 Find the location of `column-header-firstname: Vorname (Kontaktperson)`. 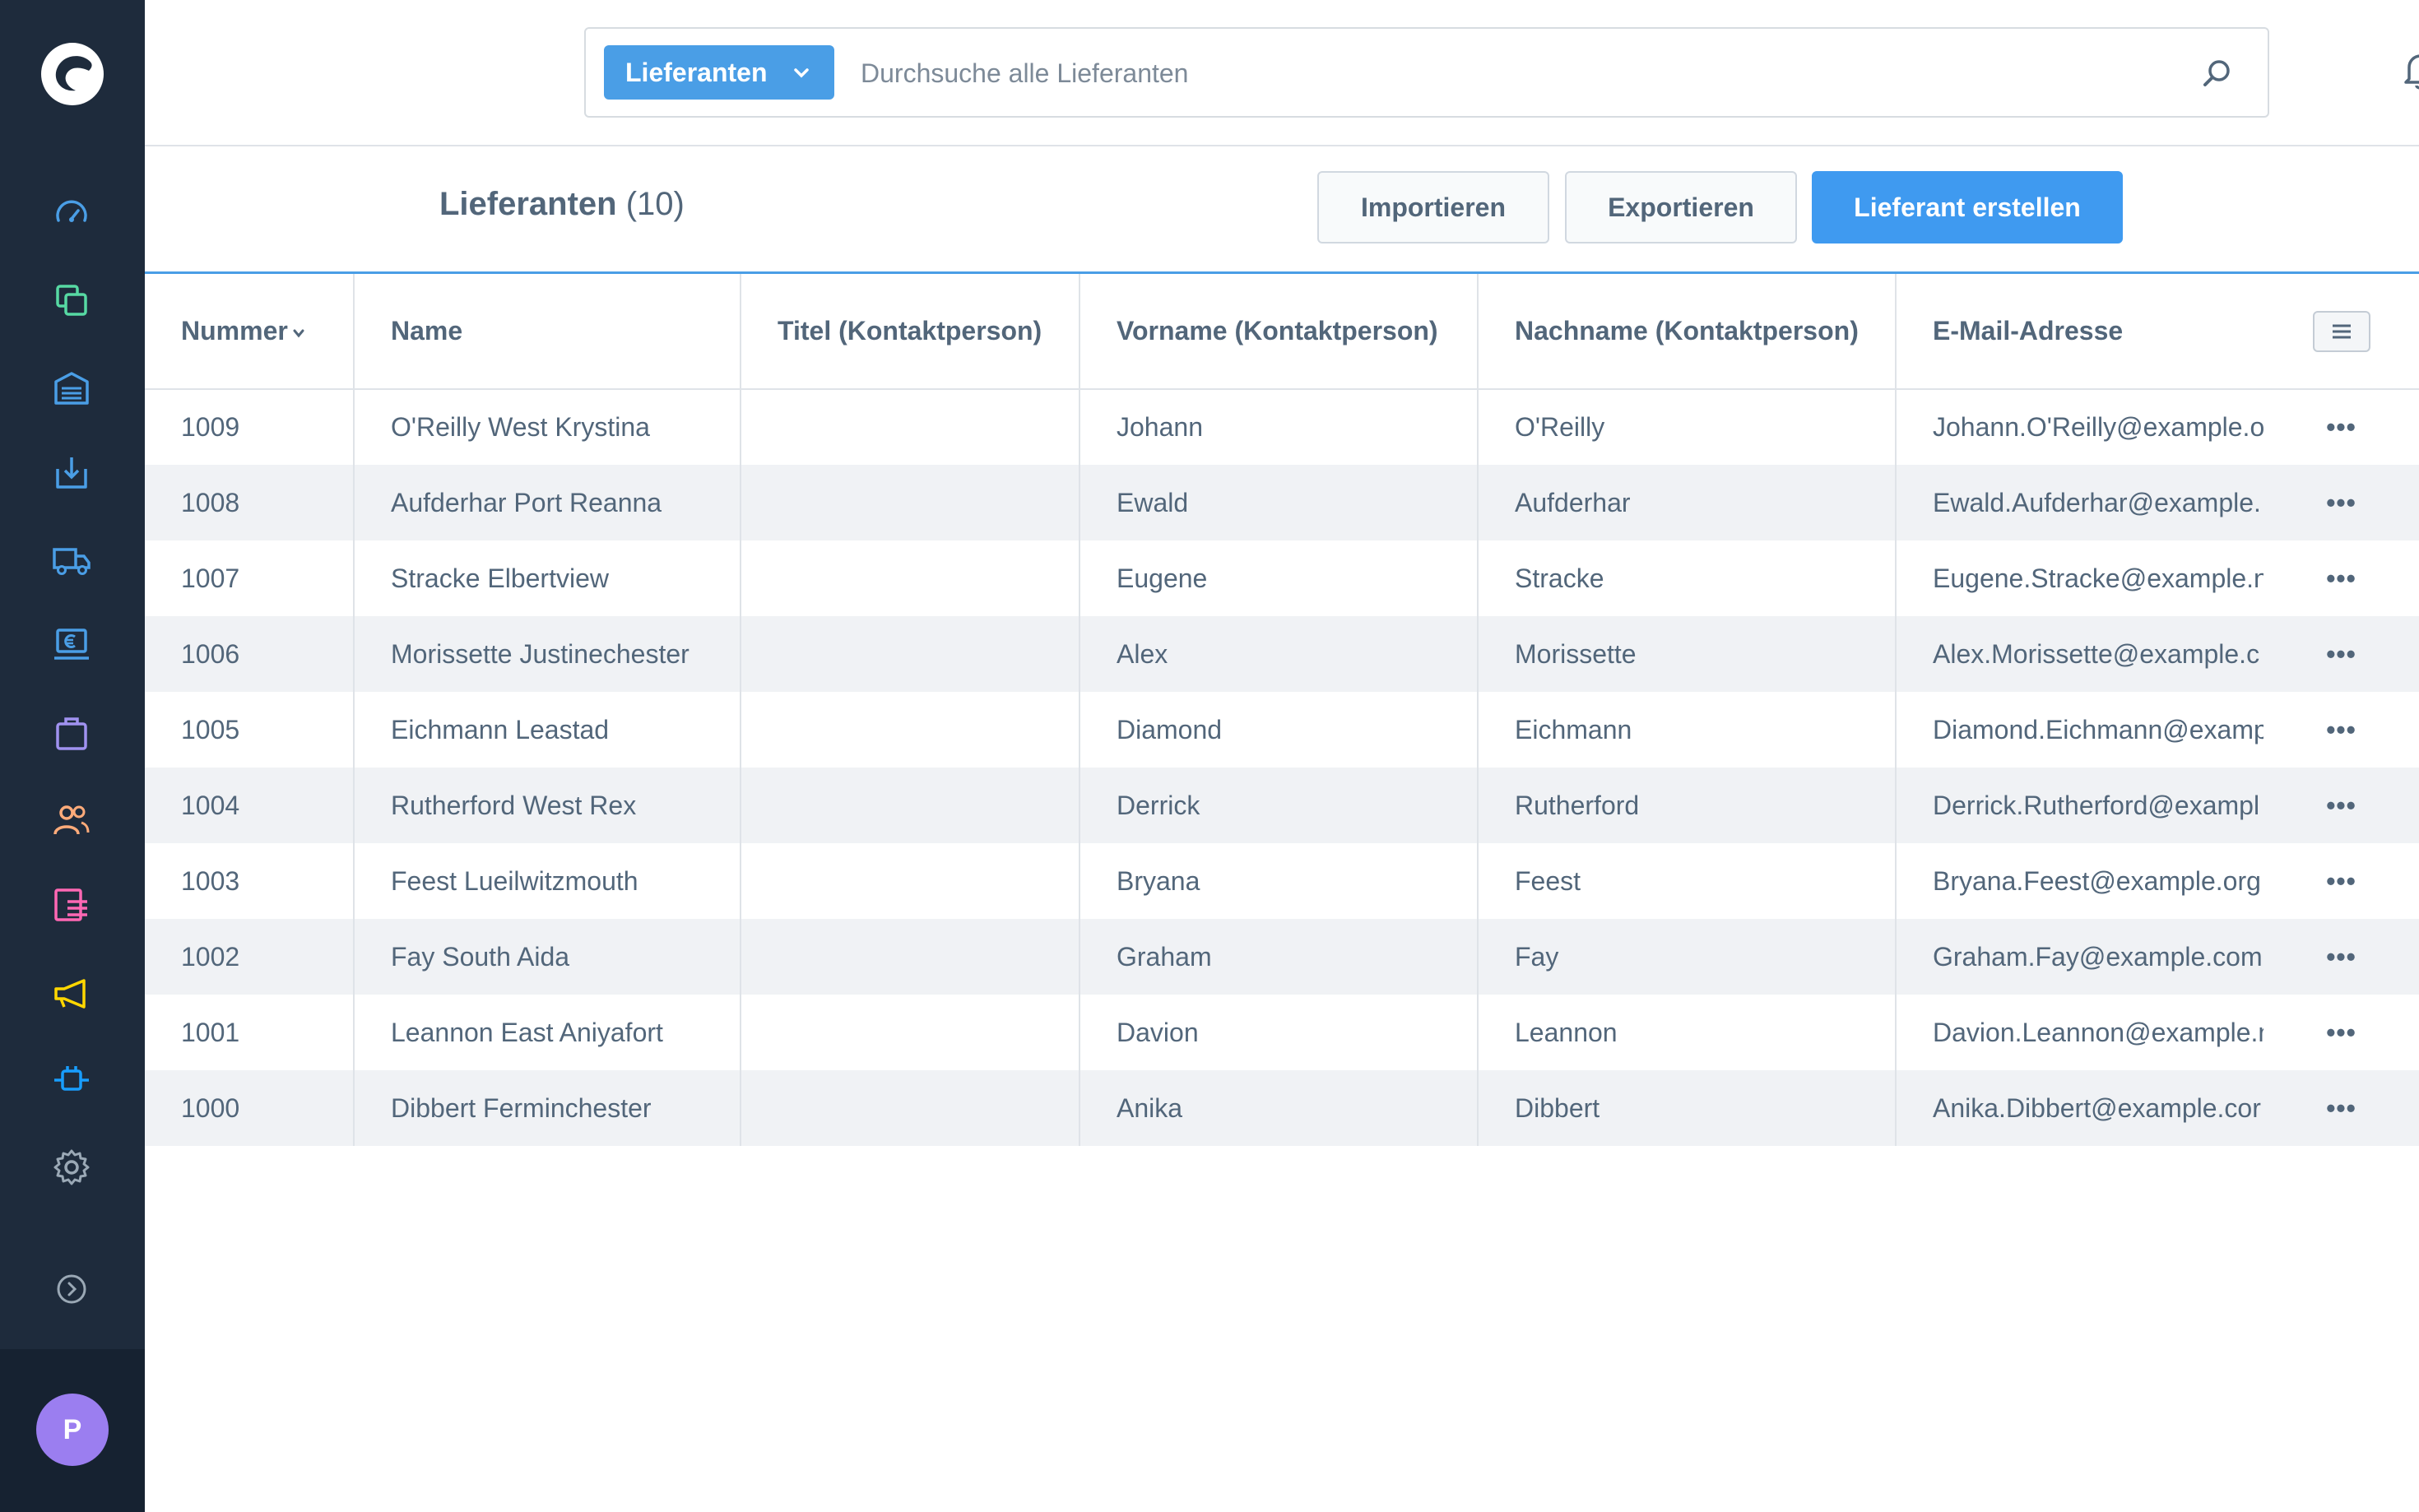

column-header-firstname: Vorname (Kontaktperson) is located at coordinates (1279, 332).